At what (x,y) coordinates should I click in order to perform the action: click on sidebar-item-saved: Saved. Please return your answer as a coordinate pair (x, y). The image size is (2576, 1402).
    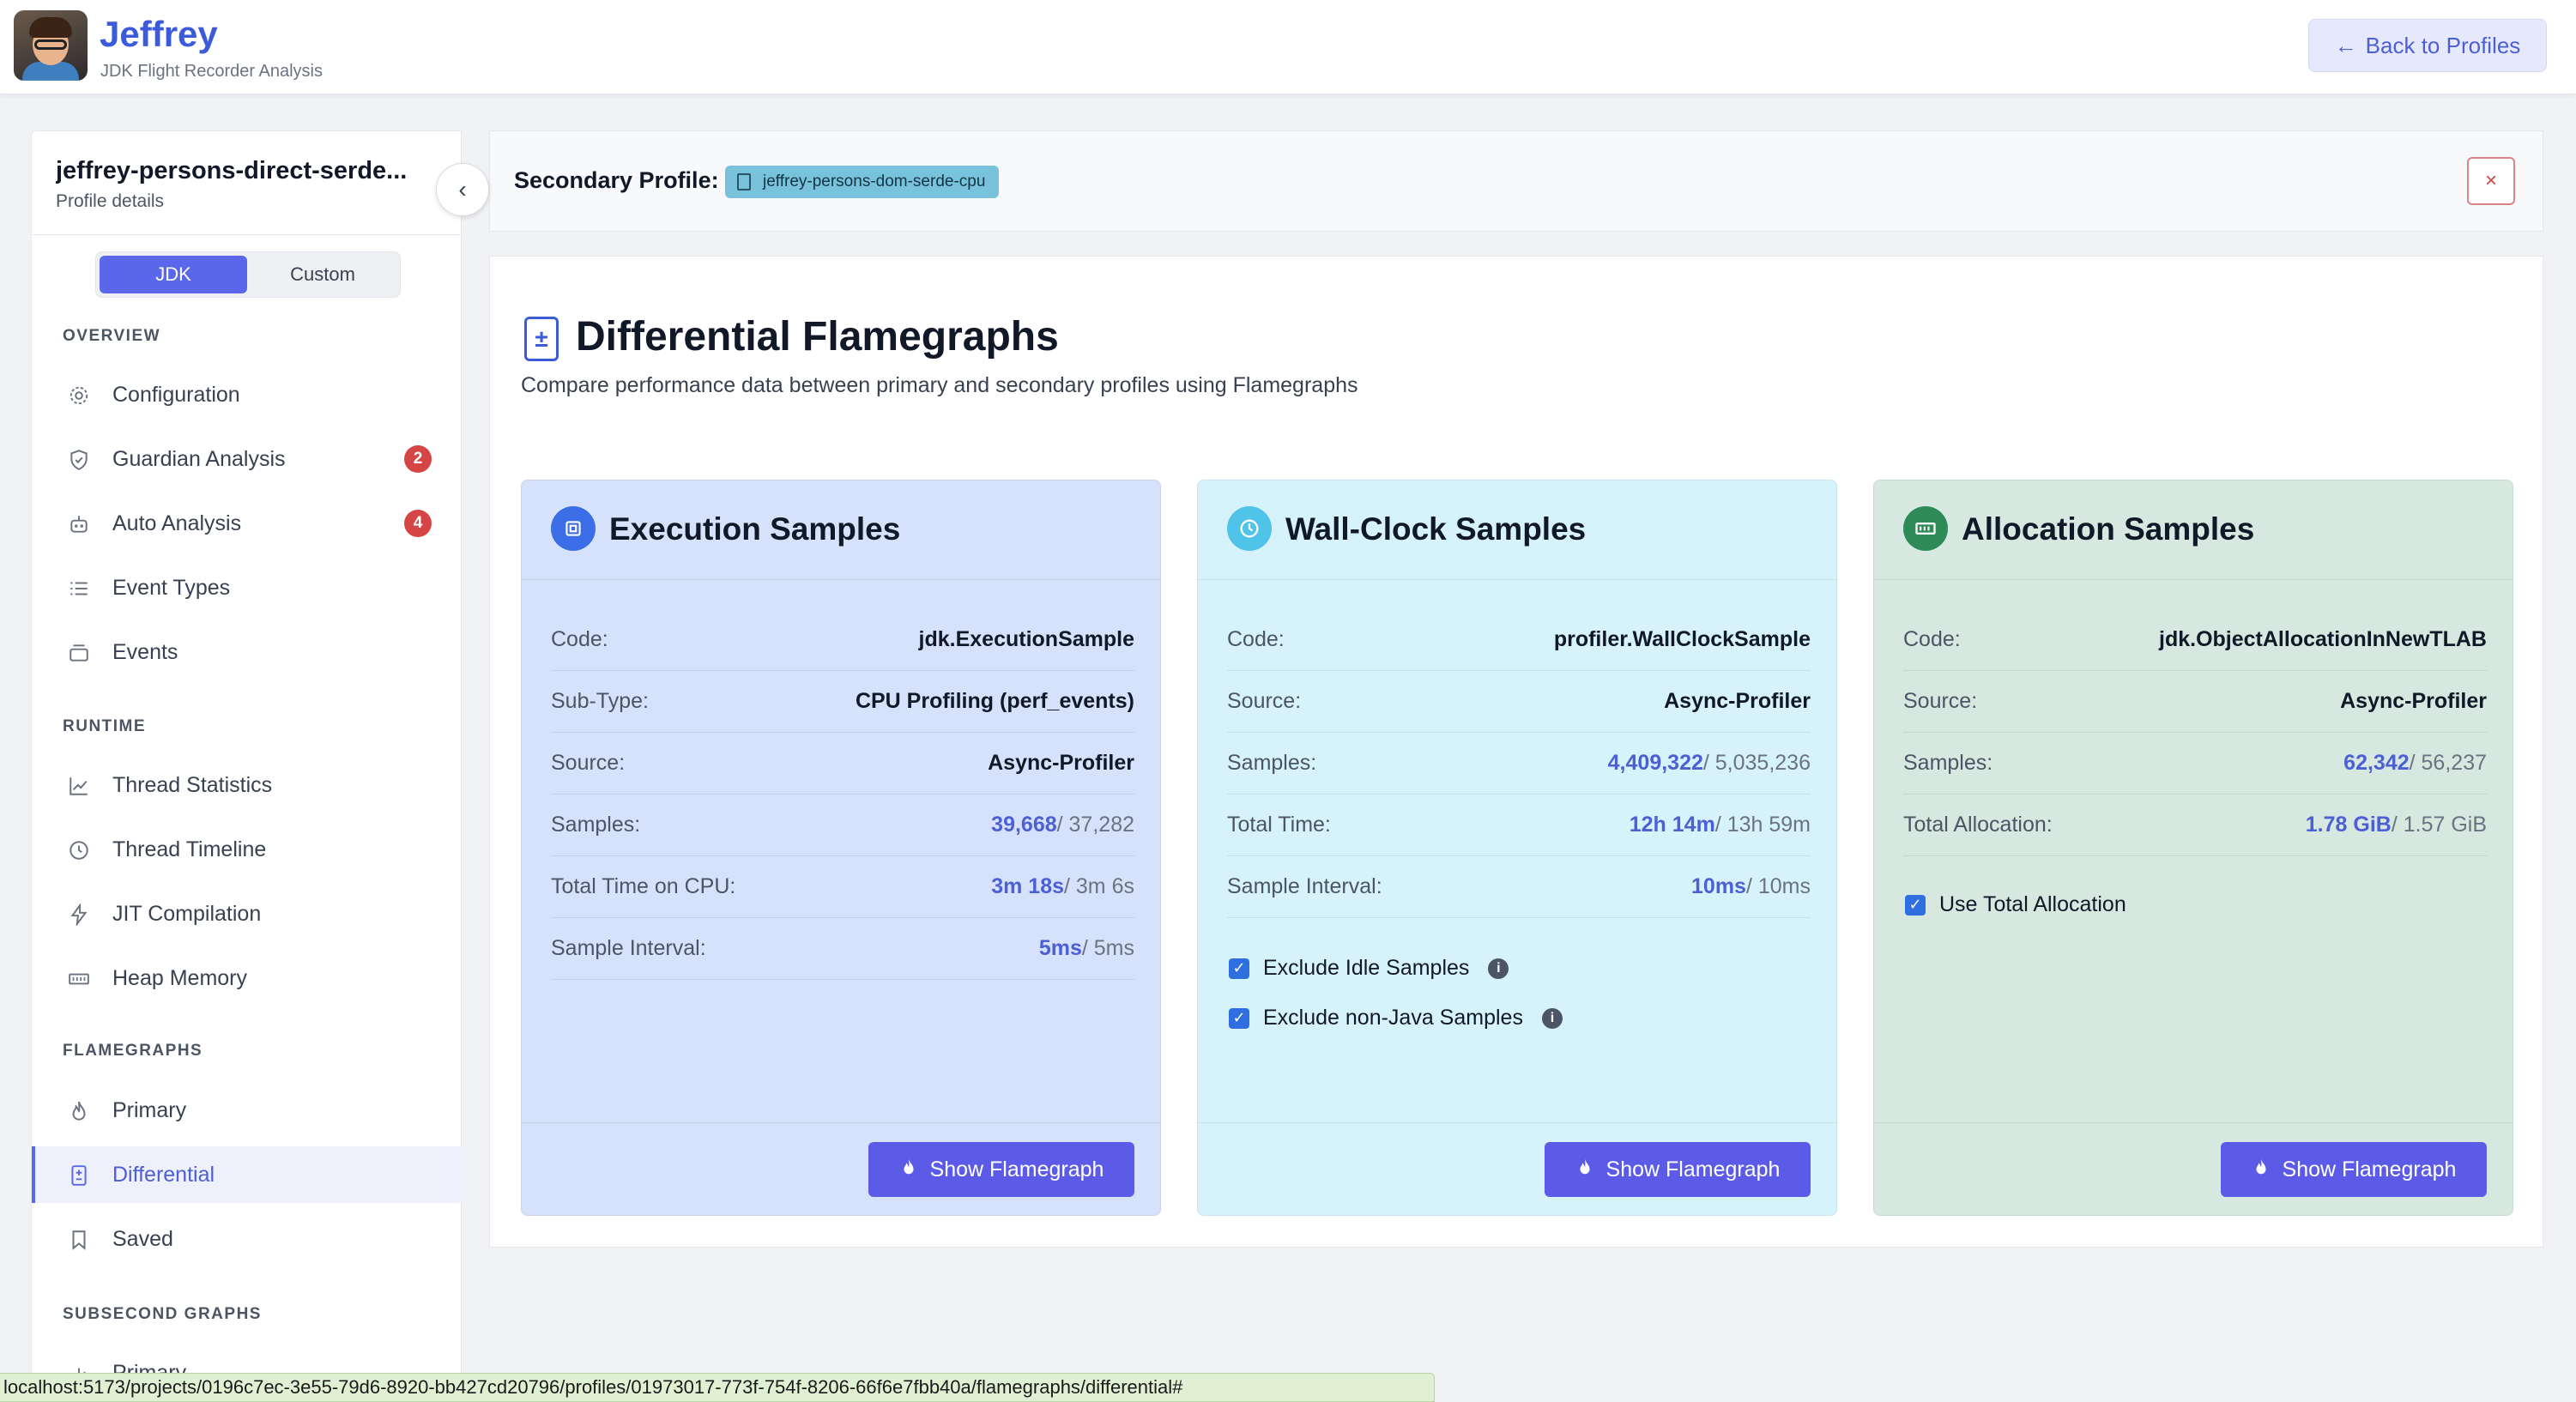
    Looking at the image, I should click on (247, 1239).